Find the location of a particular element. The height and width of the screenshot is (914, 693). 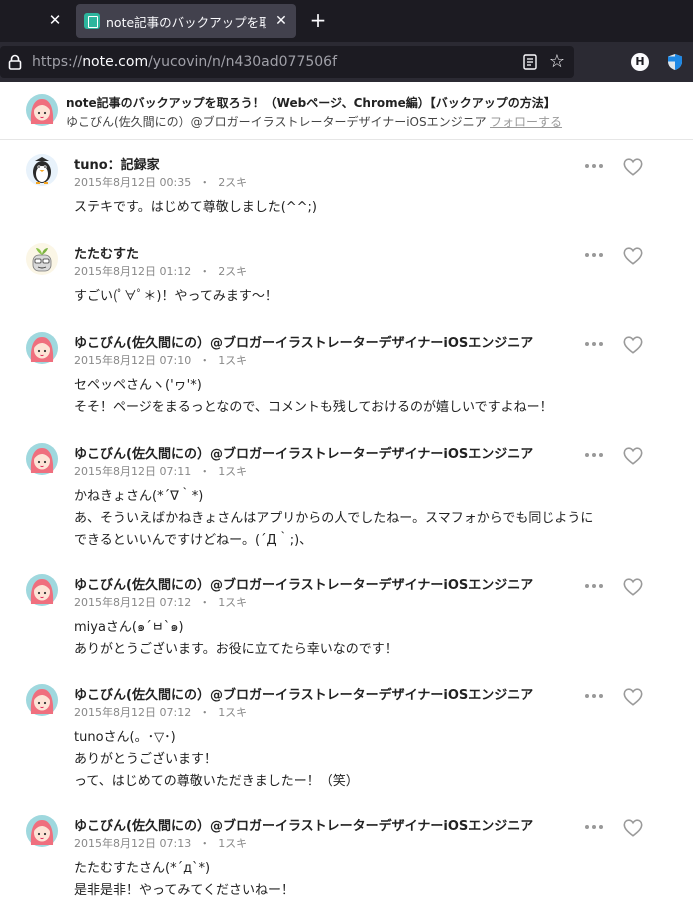

reader-view-icon is located at coordinates (530, 62).